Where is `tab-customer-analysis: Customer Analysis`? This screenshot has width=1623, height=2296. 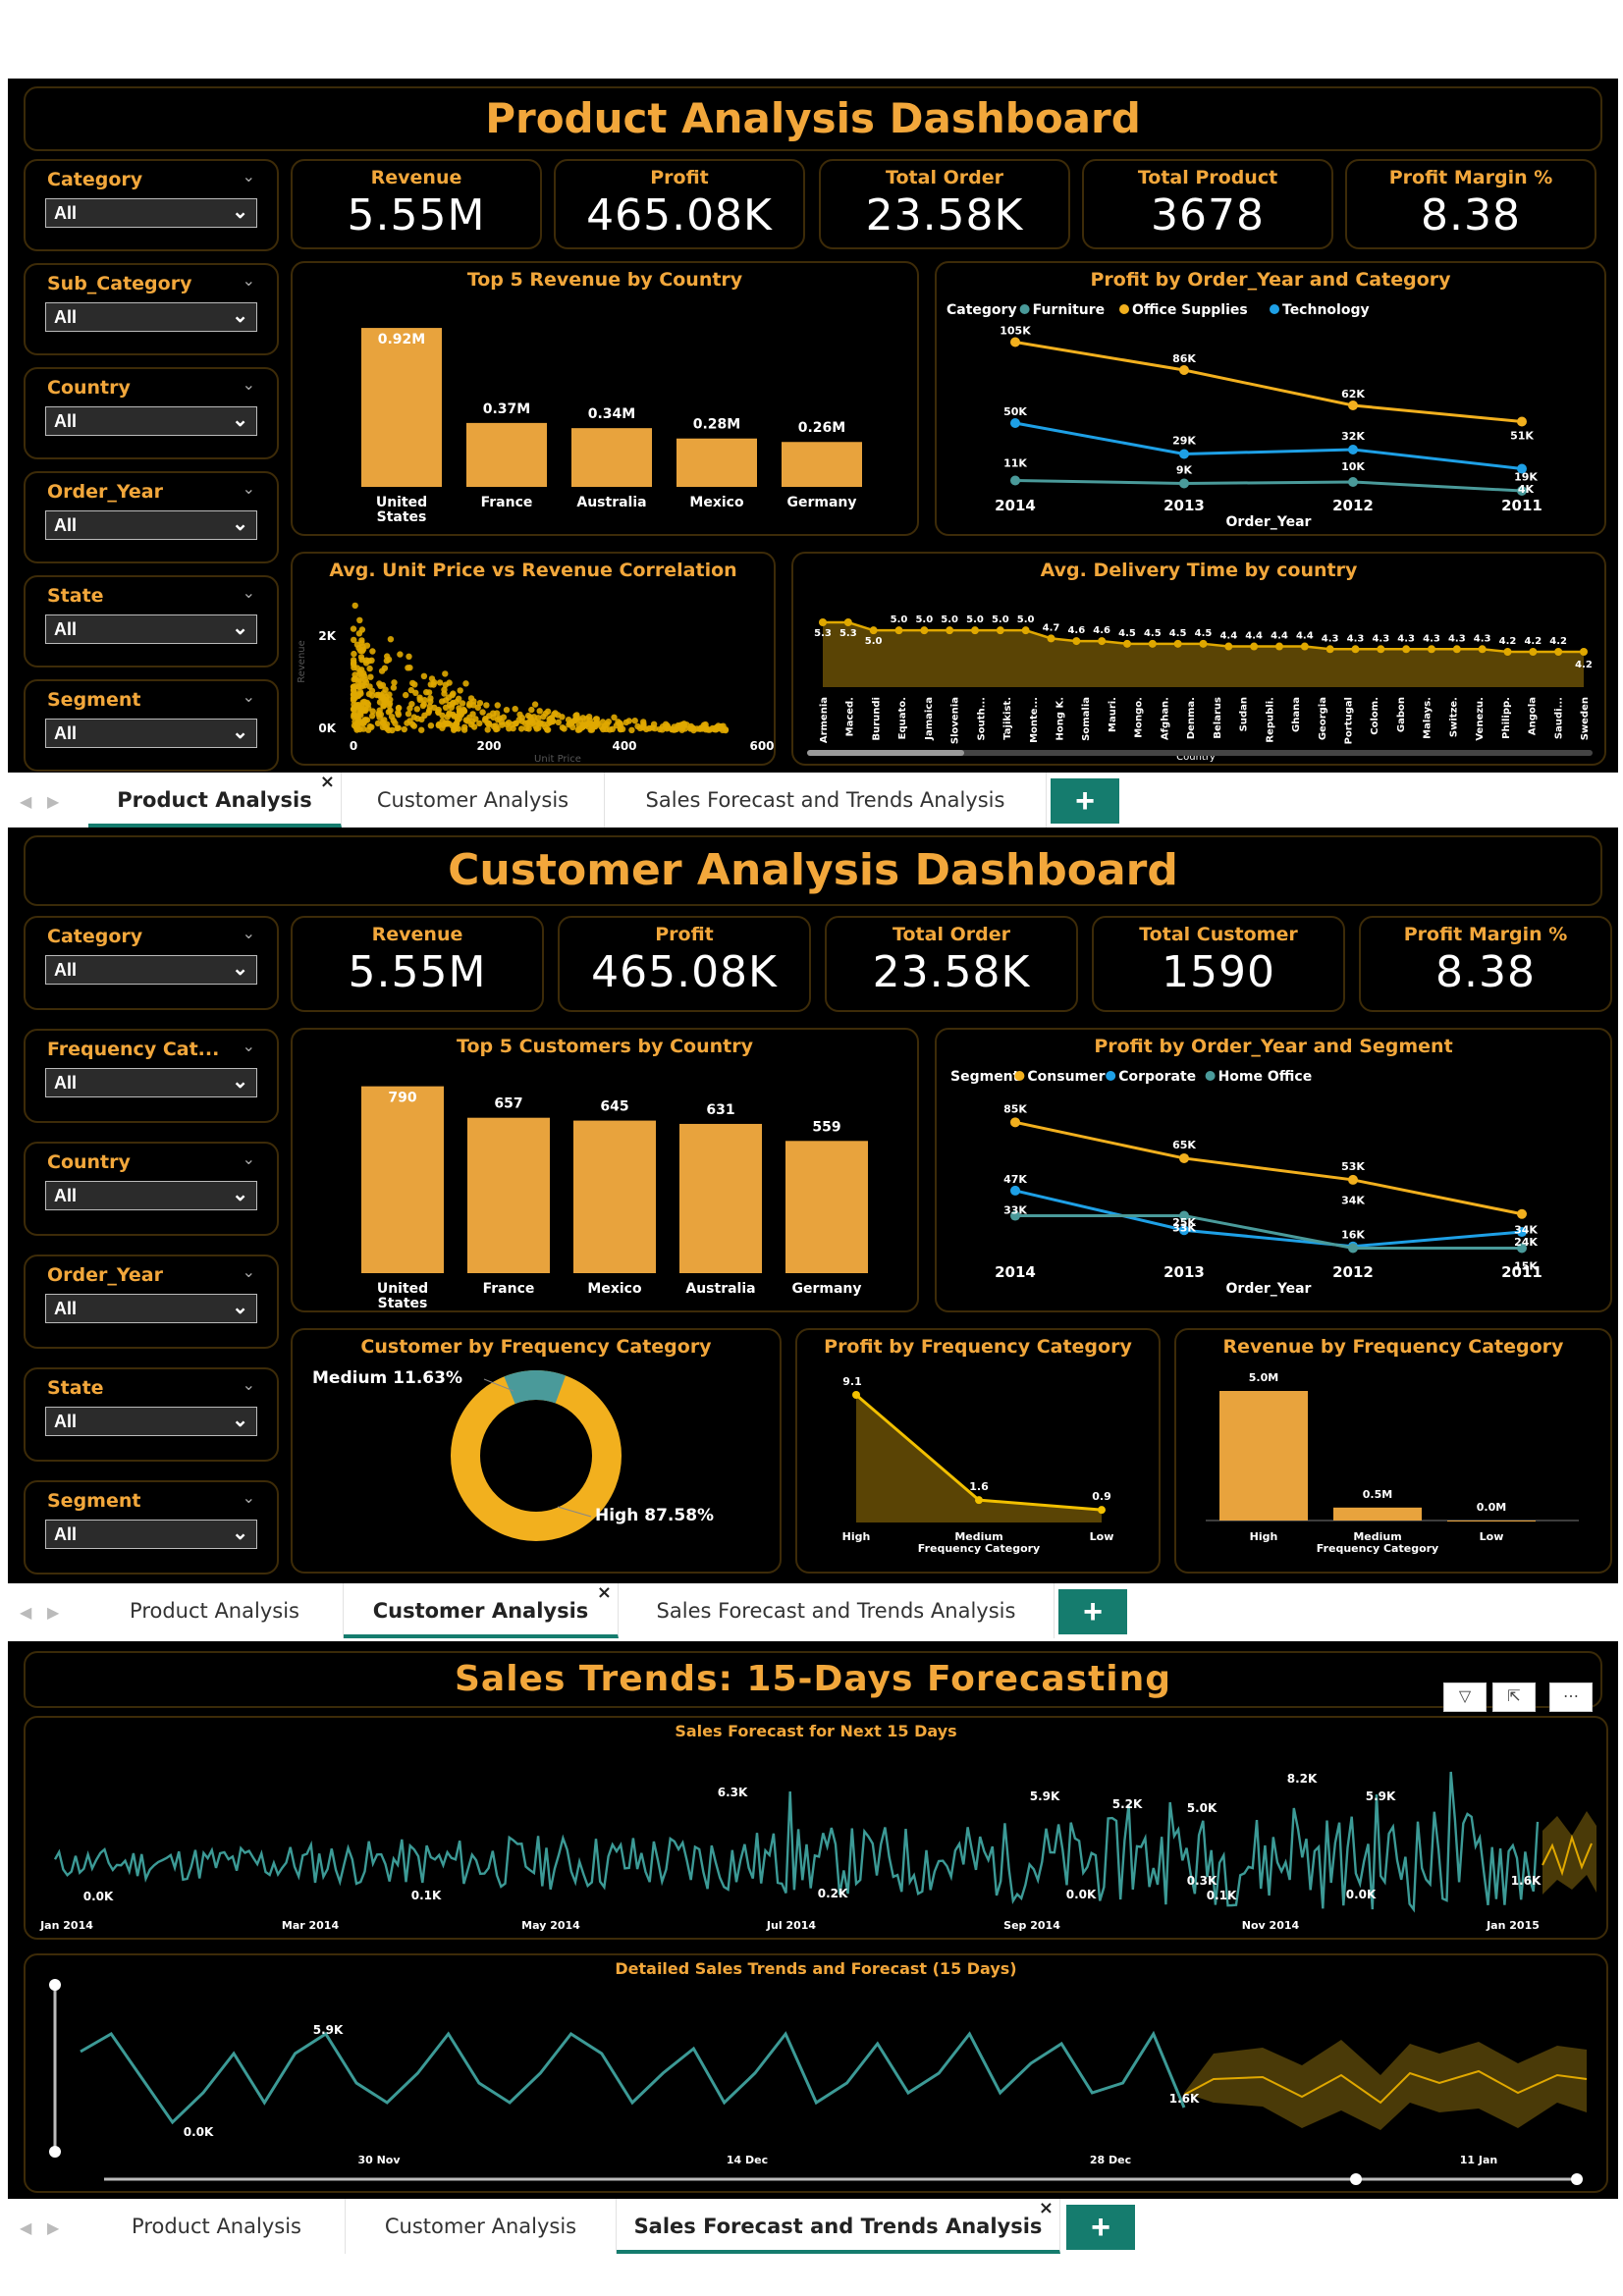
tab-customer-analysis: Customer Analysis is located at coordinates (473, 800).